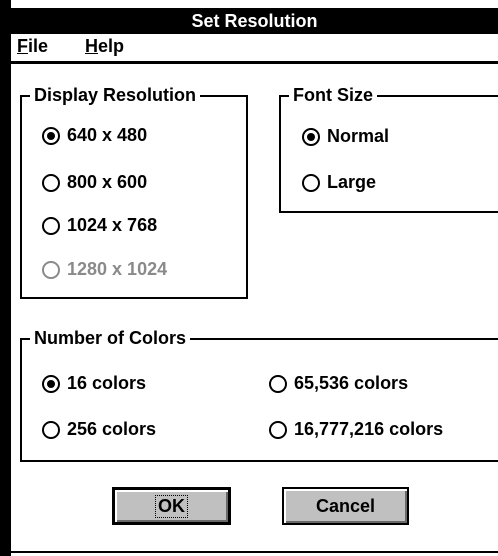  Describe the element at coordinates (351, 383) in the screenshot. I see `radio-colors-65536-label: 65,536 colors` at that location.